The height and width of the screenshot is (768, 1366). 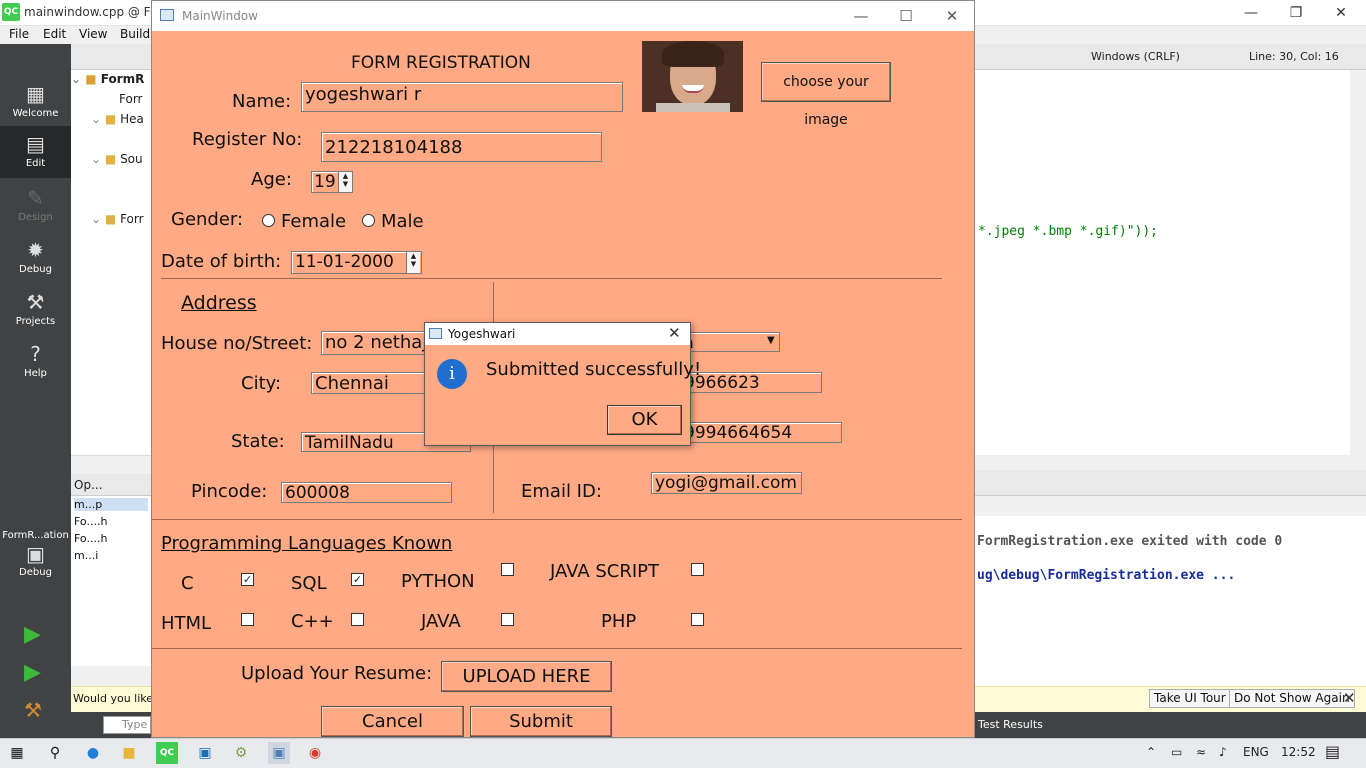 I want to click on clock: 12:52, so click(x=1298, y=752).